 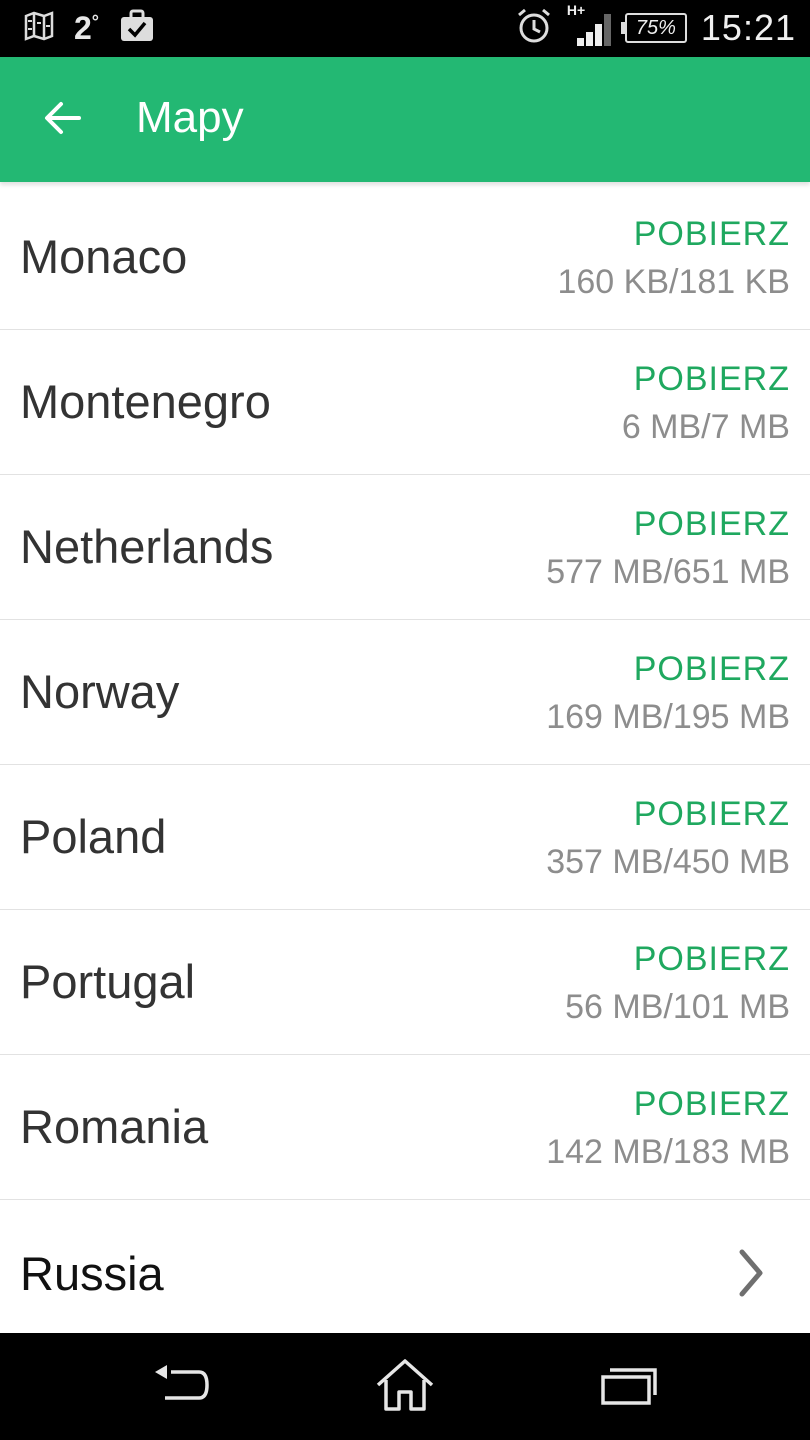 What do you see at coordinates (92, 1273) in the screenshot?
I see `country-name: Russia` at bounding box center [92, 1273].